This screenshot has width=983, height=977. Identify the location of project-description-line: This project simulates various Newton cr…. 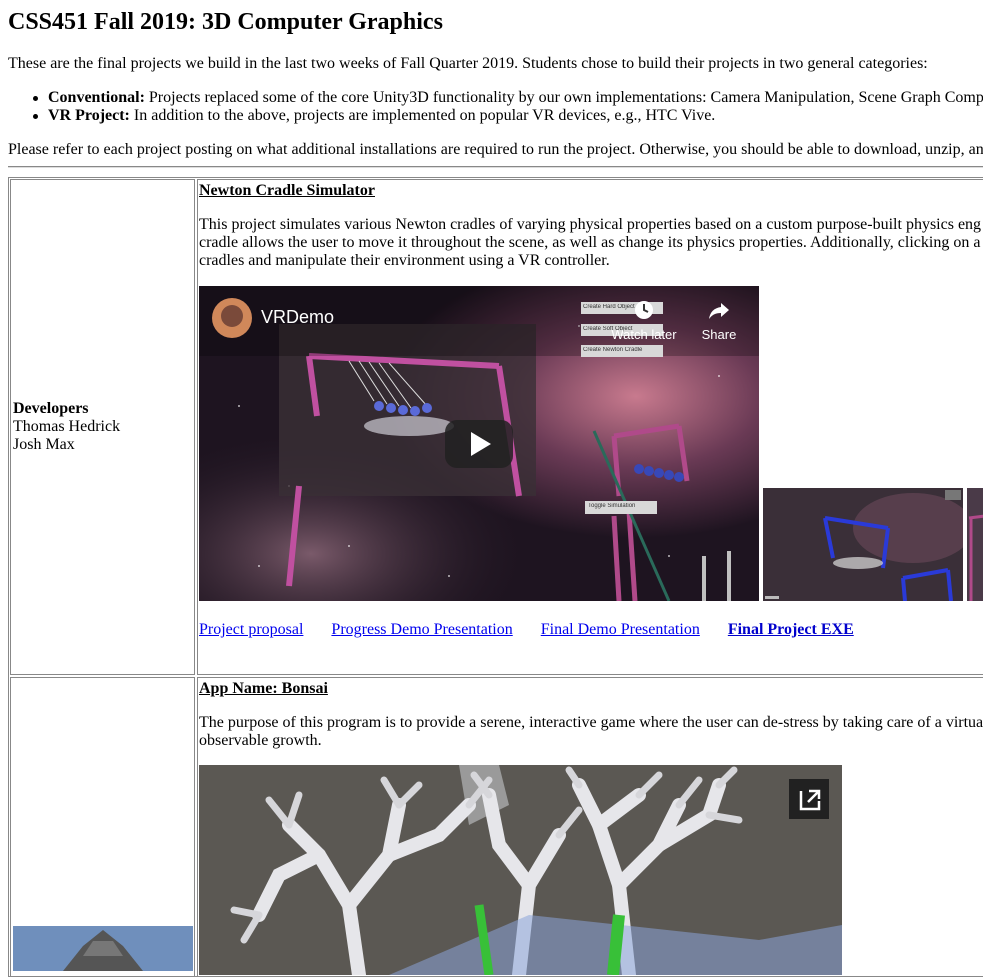
(590, 224).